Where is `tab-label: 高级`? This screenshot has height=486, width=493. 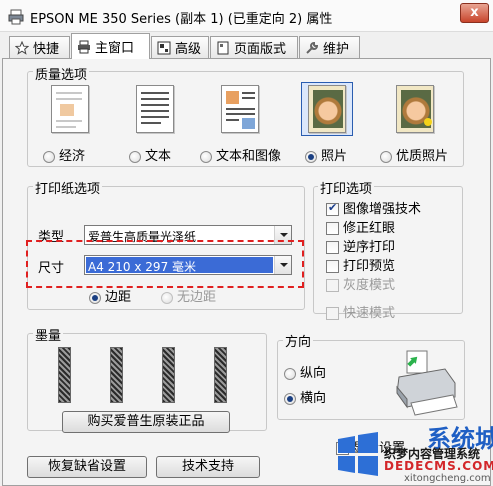 tab-label: 高级 is located at coordinates (188, 49).